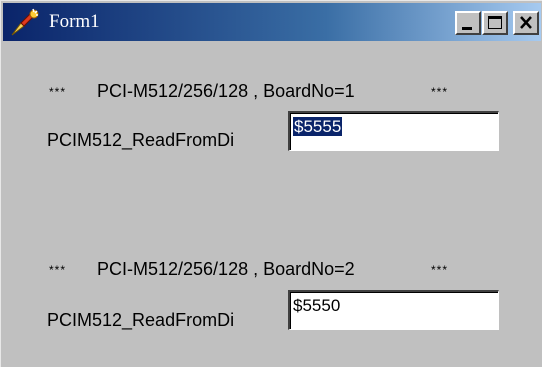 Image resolution: width=542 pixels, height=367 pixels. I want to click on maximize-icon, so click(495, 22).